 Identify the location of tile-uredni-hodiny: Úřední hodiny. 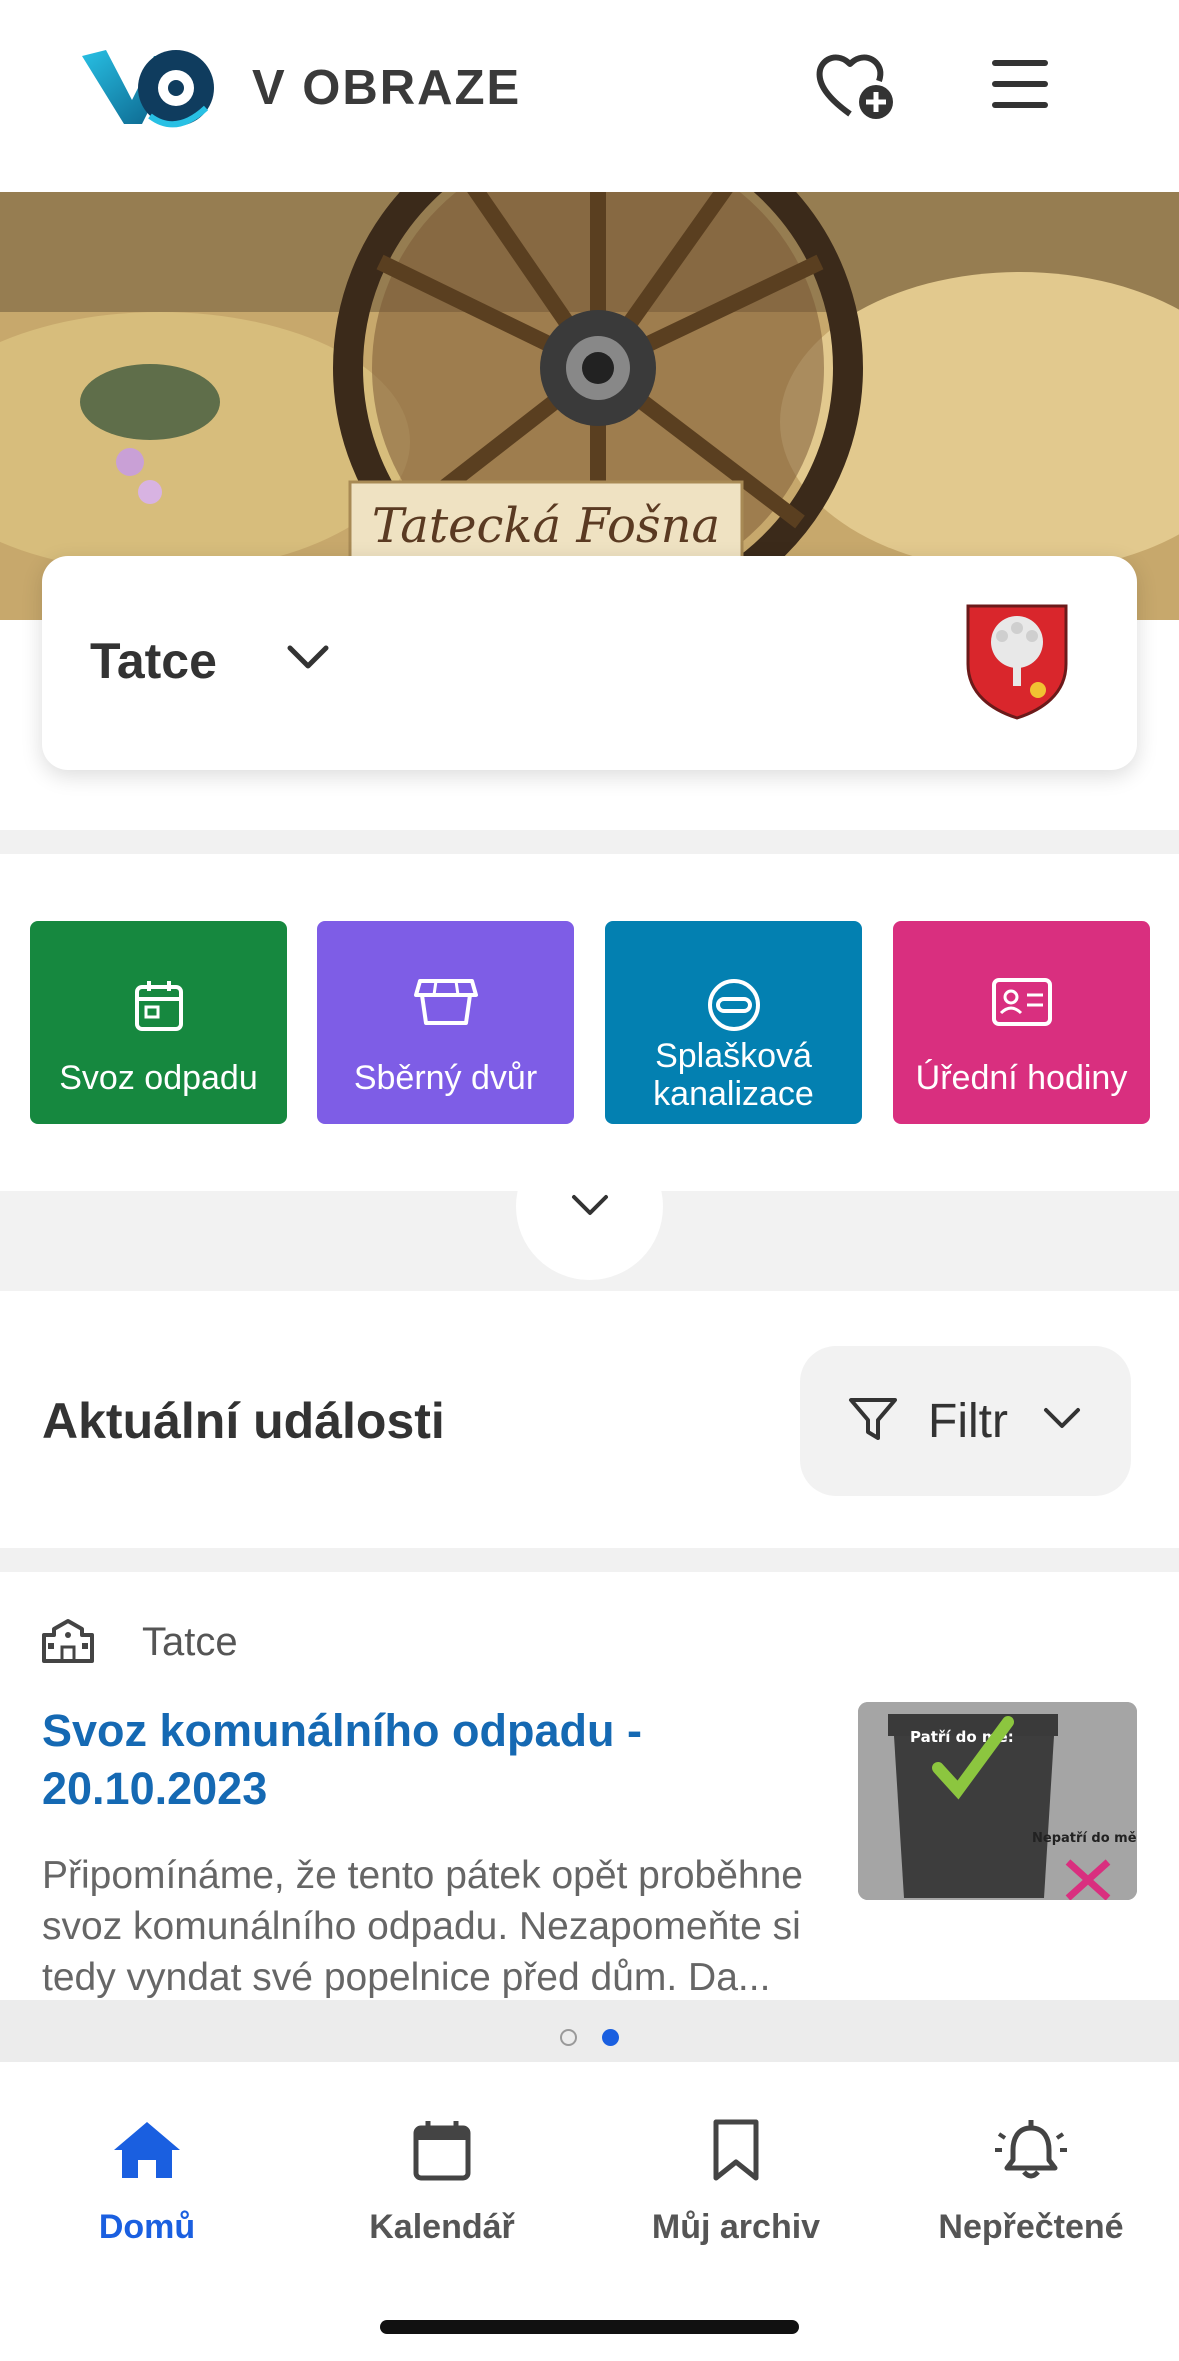
(1021, 1022).